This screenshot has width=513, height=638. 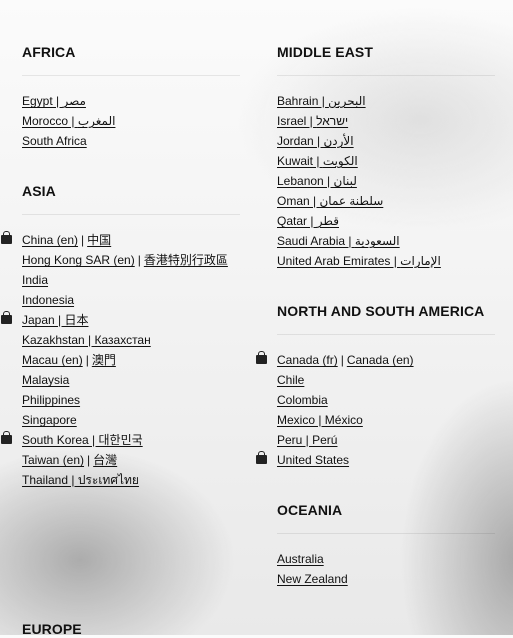 I want to click on country-link: South Africa, so click(x=54, y=141).